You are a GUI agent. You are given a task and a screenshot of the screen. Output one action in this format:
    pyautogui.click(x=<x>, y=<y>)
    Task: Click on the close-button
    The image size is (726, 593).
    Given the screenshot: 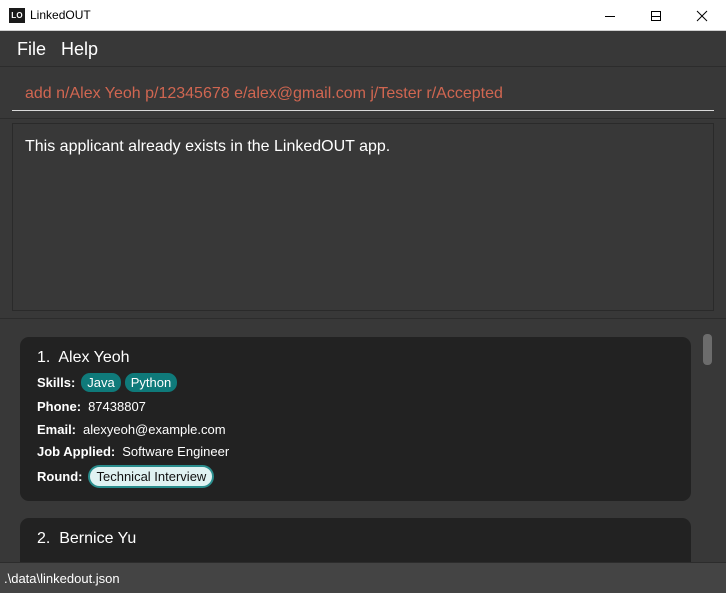 What is the action you would take?
    pyautogui.click(x=702, y=15)
    